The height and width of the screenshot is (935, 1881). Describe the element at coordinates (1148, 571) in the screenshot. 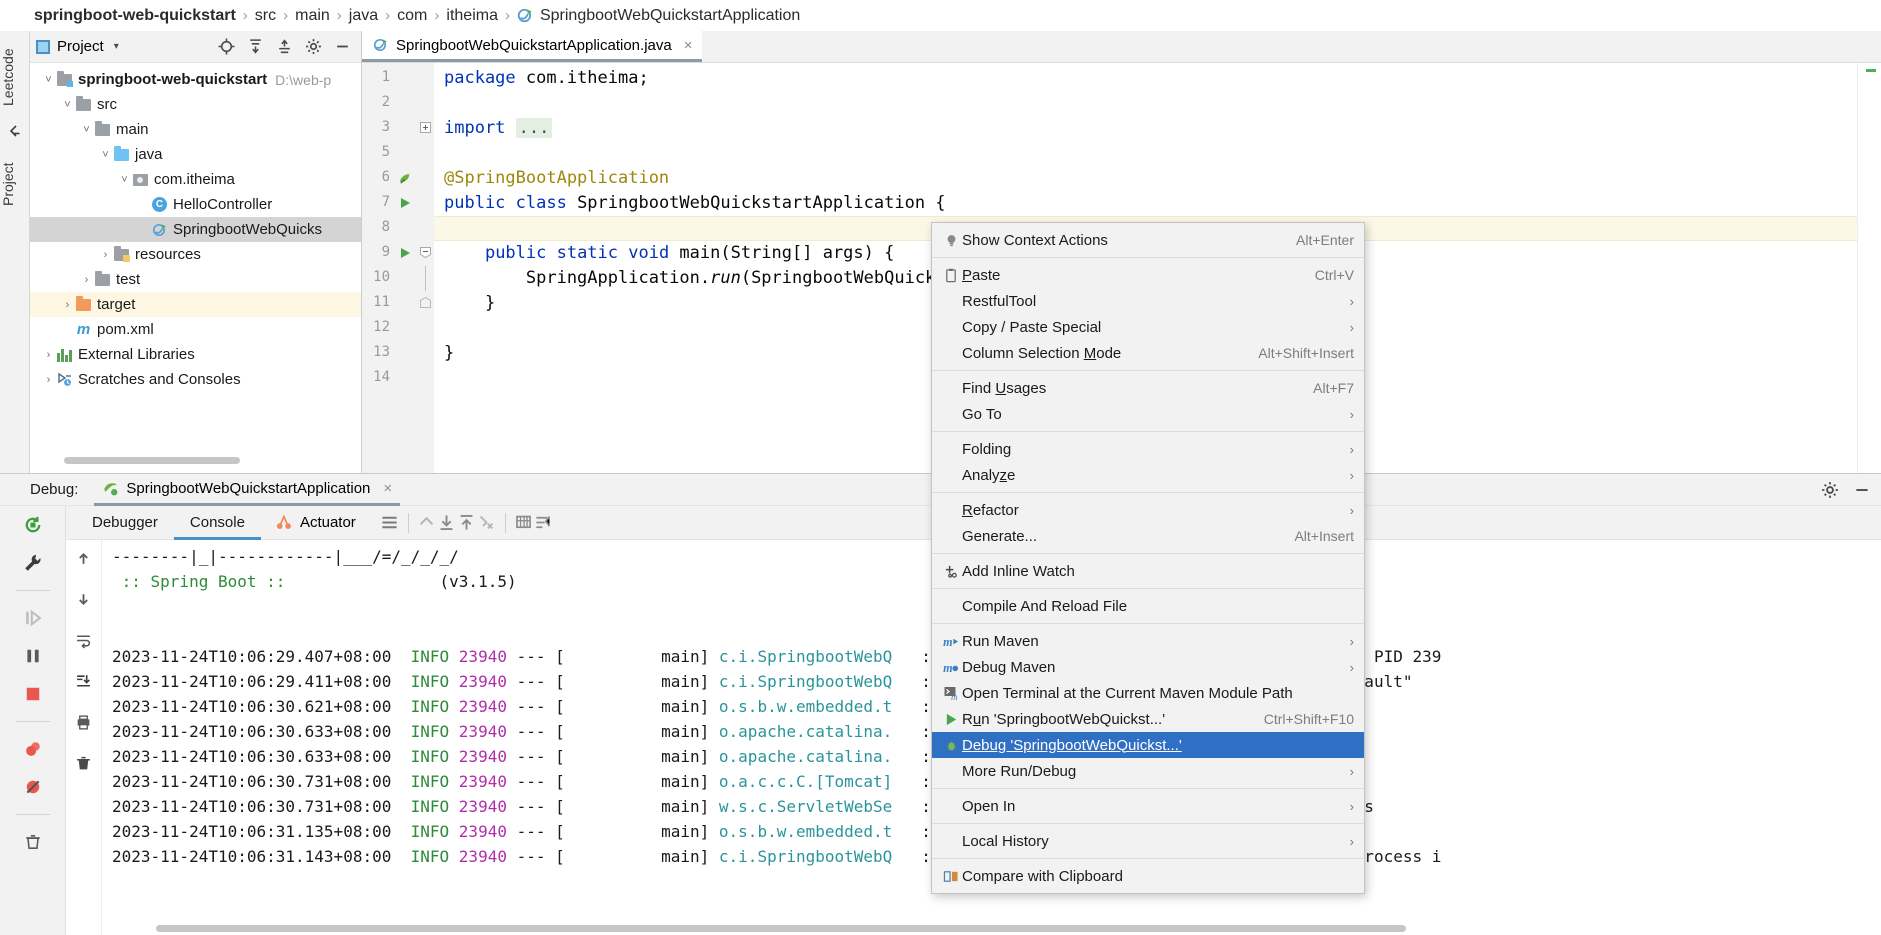

I see `menu-item: Add Inline Watch` at that location.